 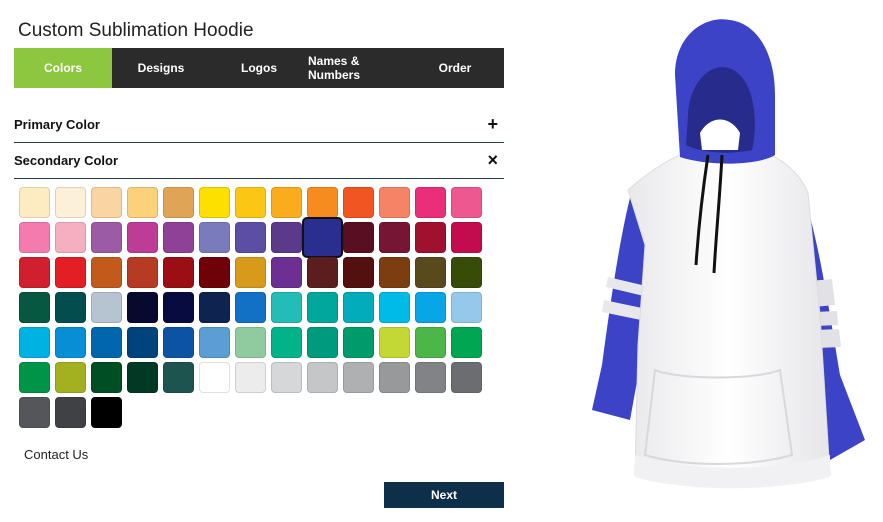 What do you see at coordinates (259, 160) in the screenshot?
I see `secondary-color-section: Secondary Color ×` at bounding box center [259, 160].